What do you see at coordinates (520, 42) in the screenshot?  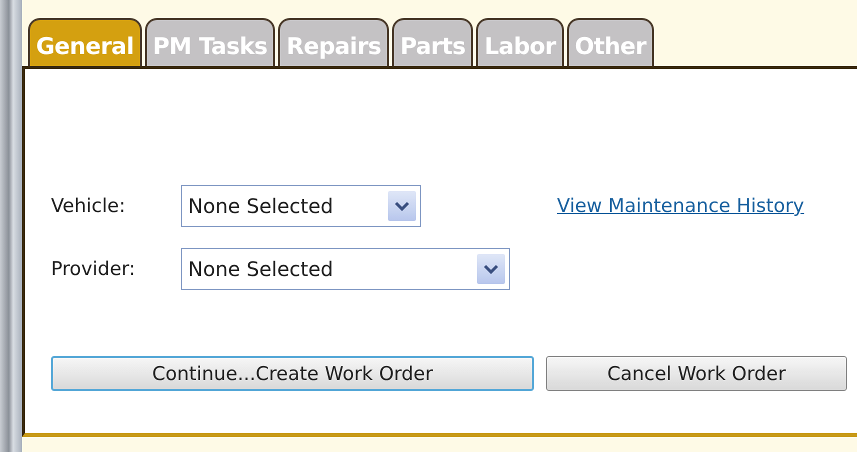 I see `tab: Labor` at bounding box center [520, 42].